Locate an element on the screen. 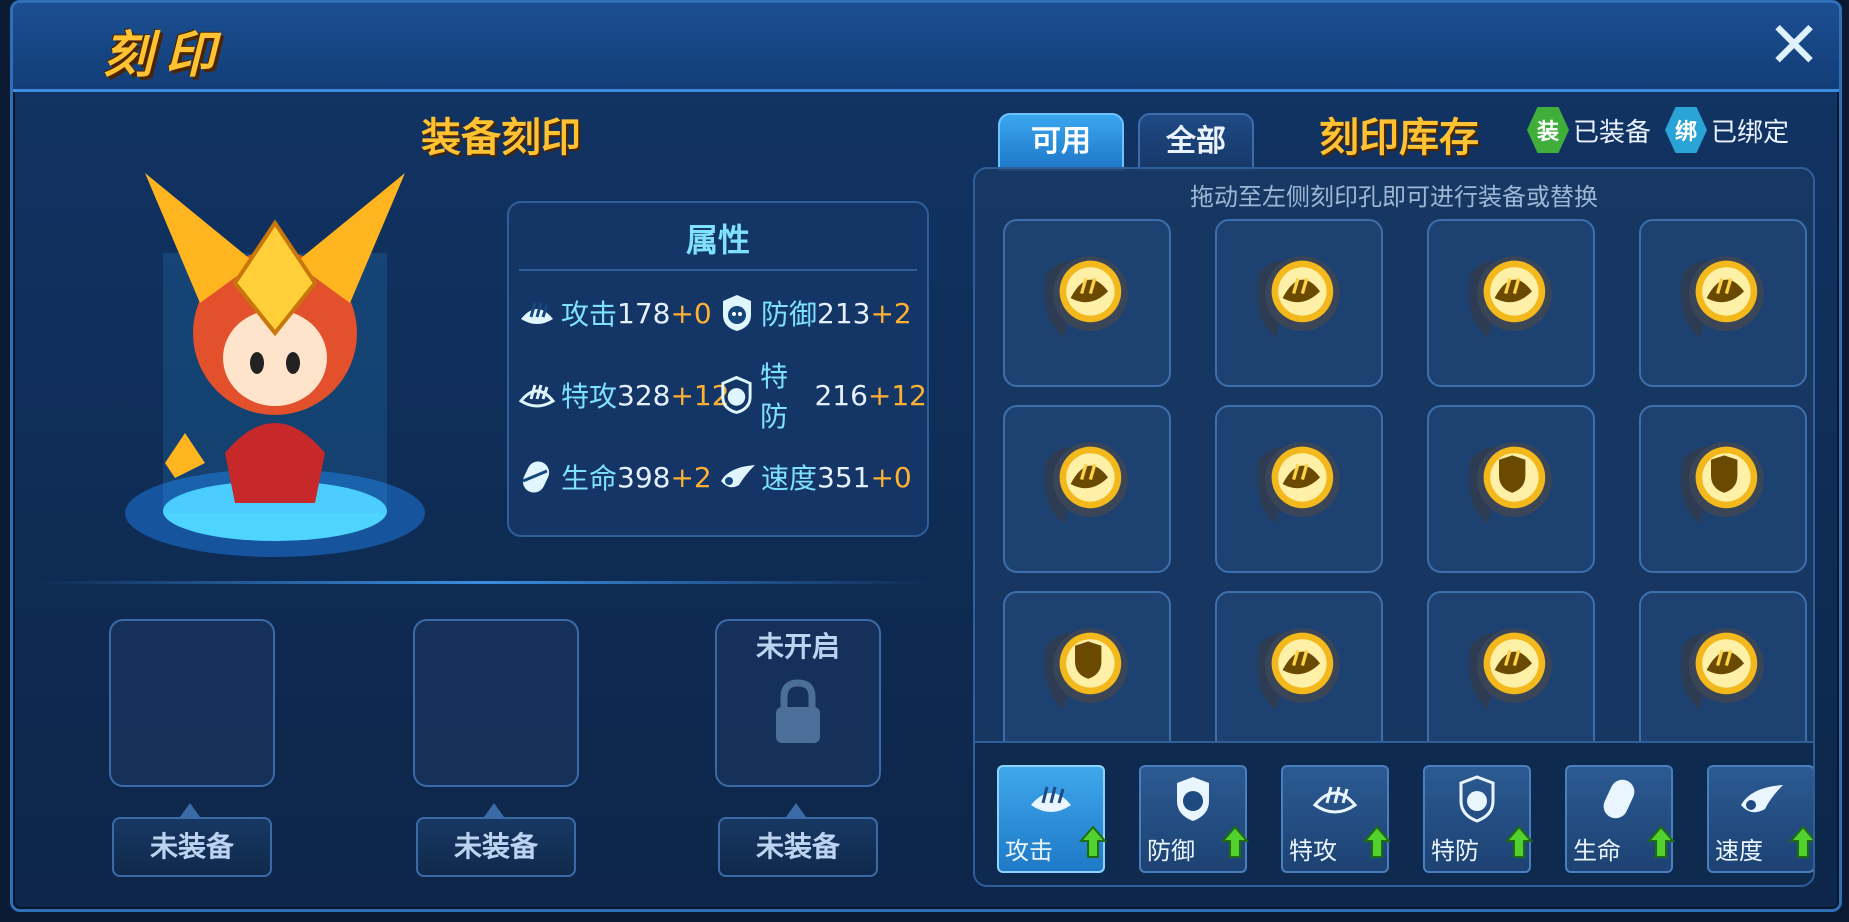  window-title: 刻印 is located at coordinates (165, 55).